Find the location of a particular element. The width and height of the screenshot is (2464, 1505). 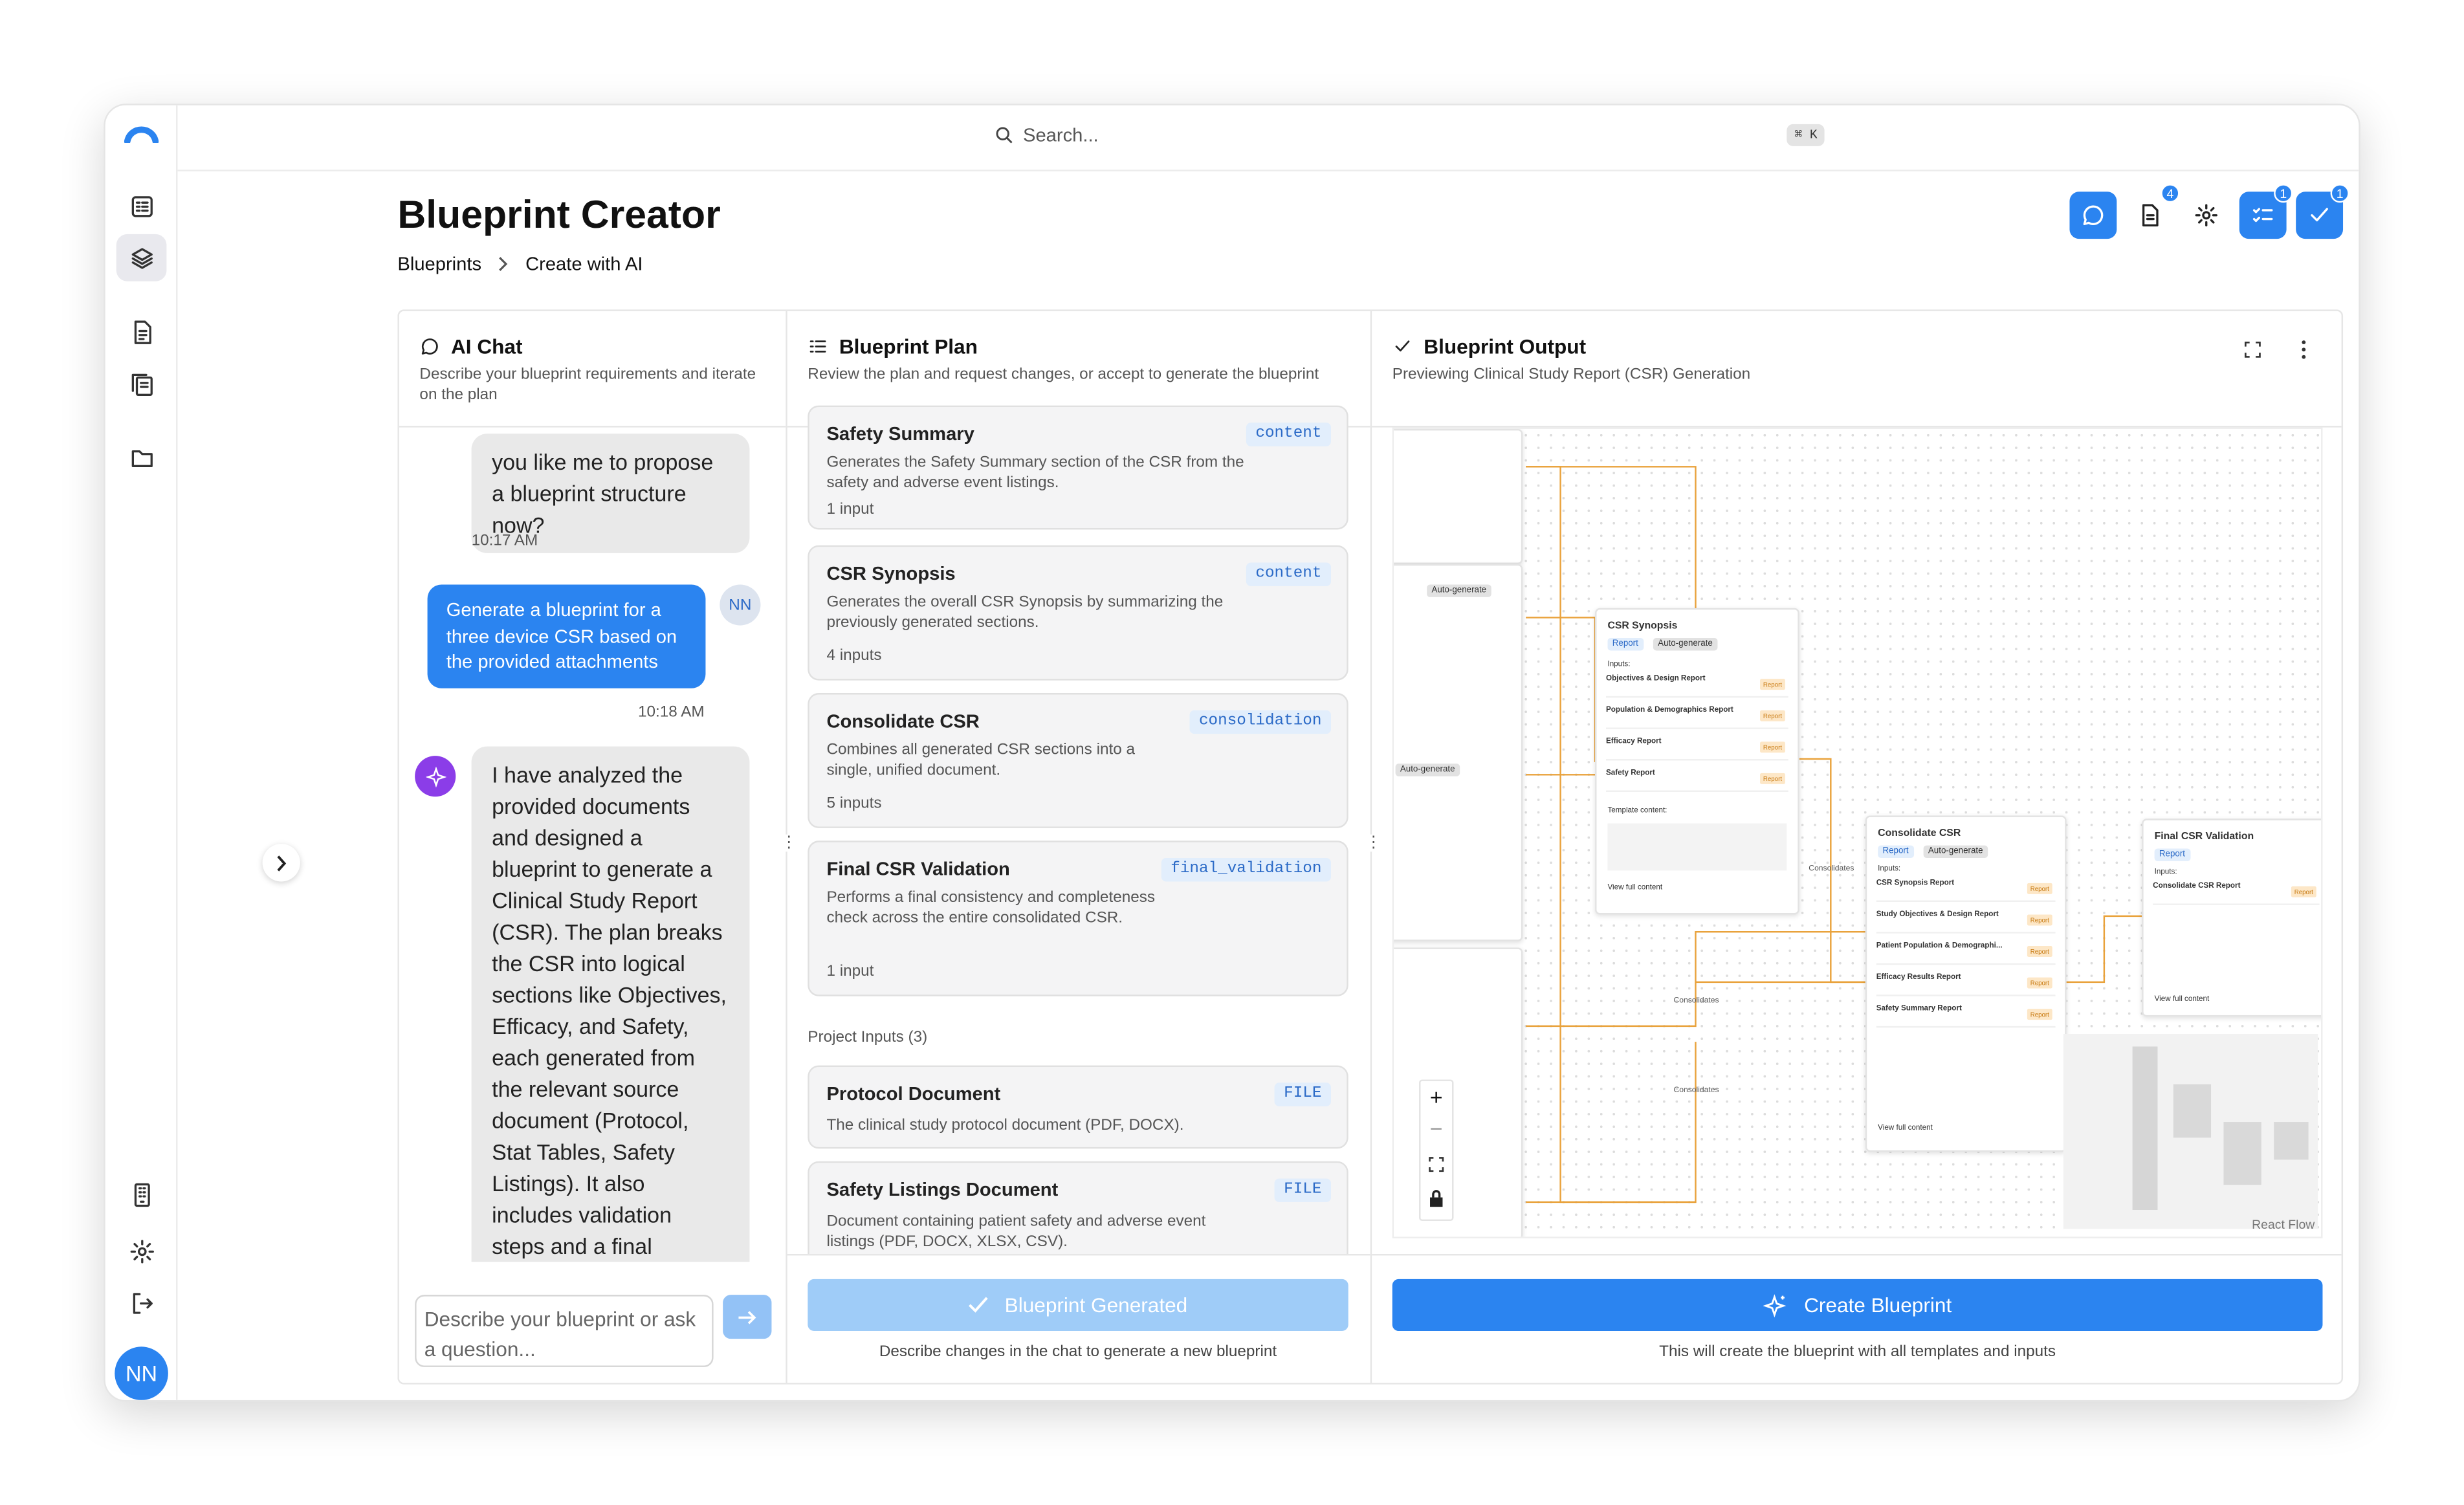

message-time: 10:17 AM is located at coordinates (504, 542).